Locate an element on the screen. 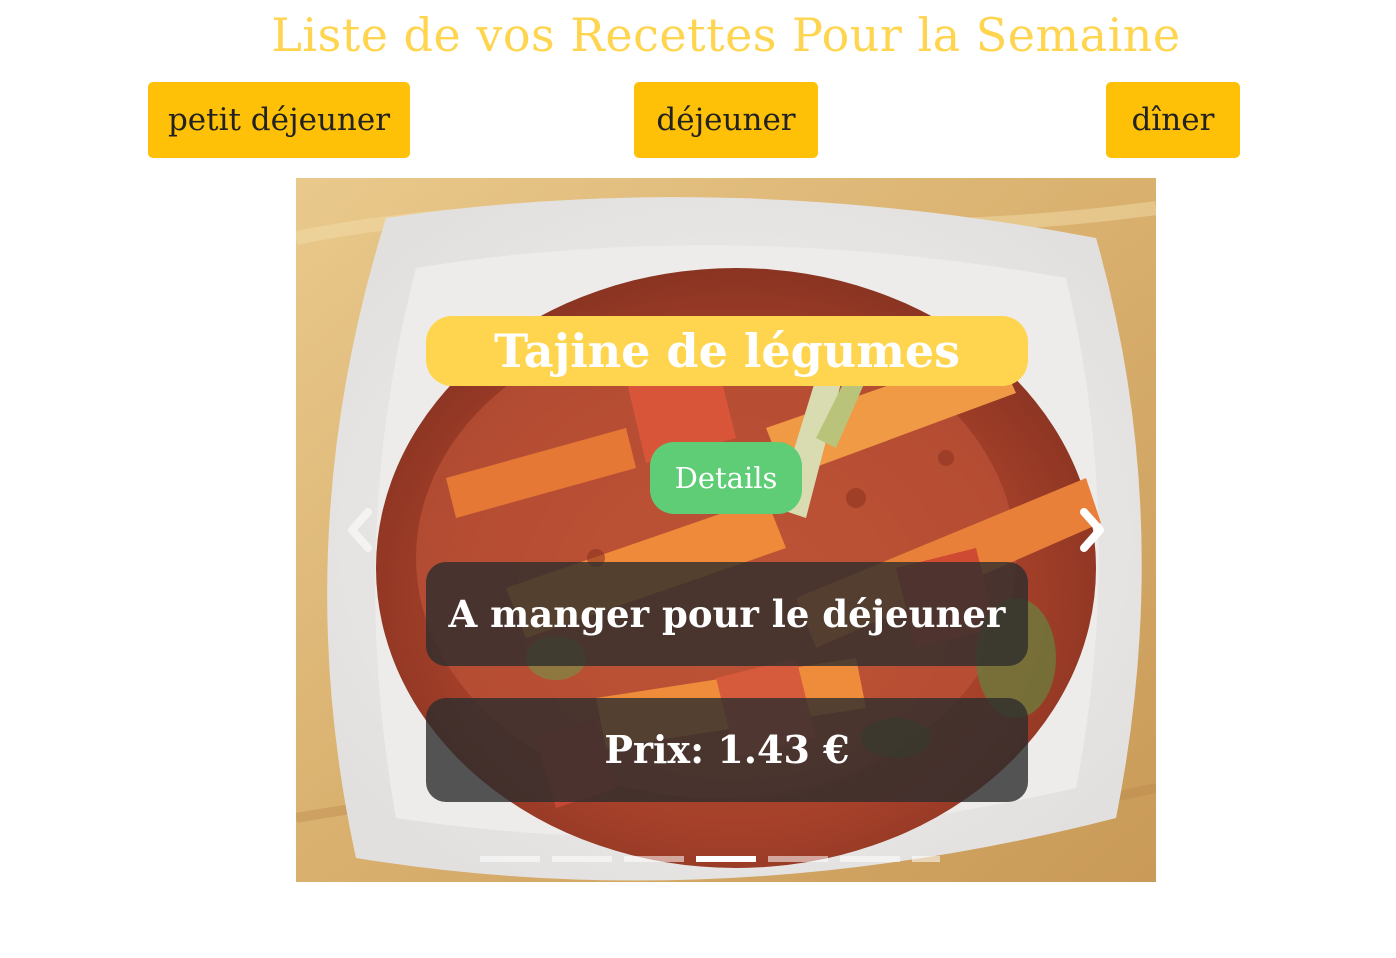 The width and height of the screenshot is (1396, 958). dinner-button: dîner is located at coordinates (1173, 120).